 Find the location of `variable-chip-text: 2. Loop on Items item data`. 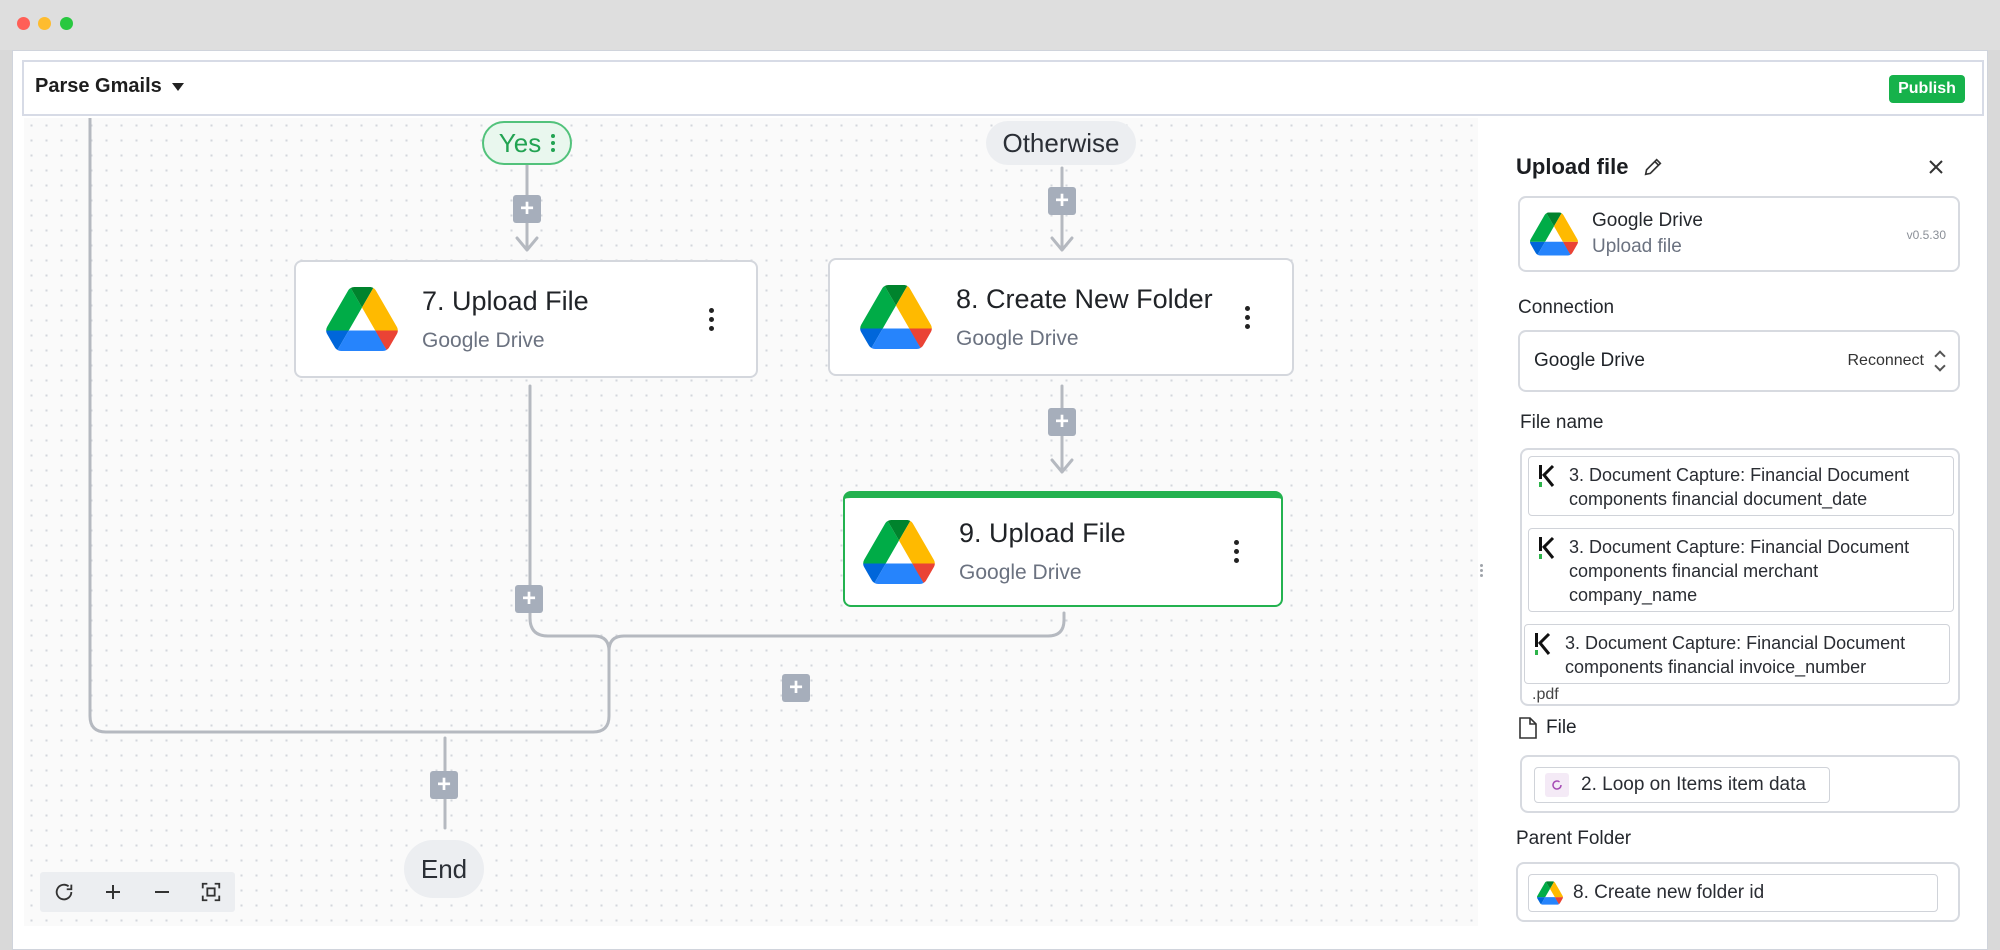

variable-chip-text: 2. Loop on Items item data is located at coordinates (1693, 784).